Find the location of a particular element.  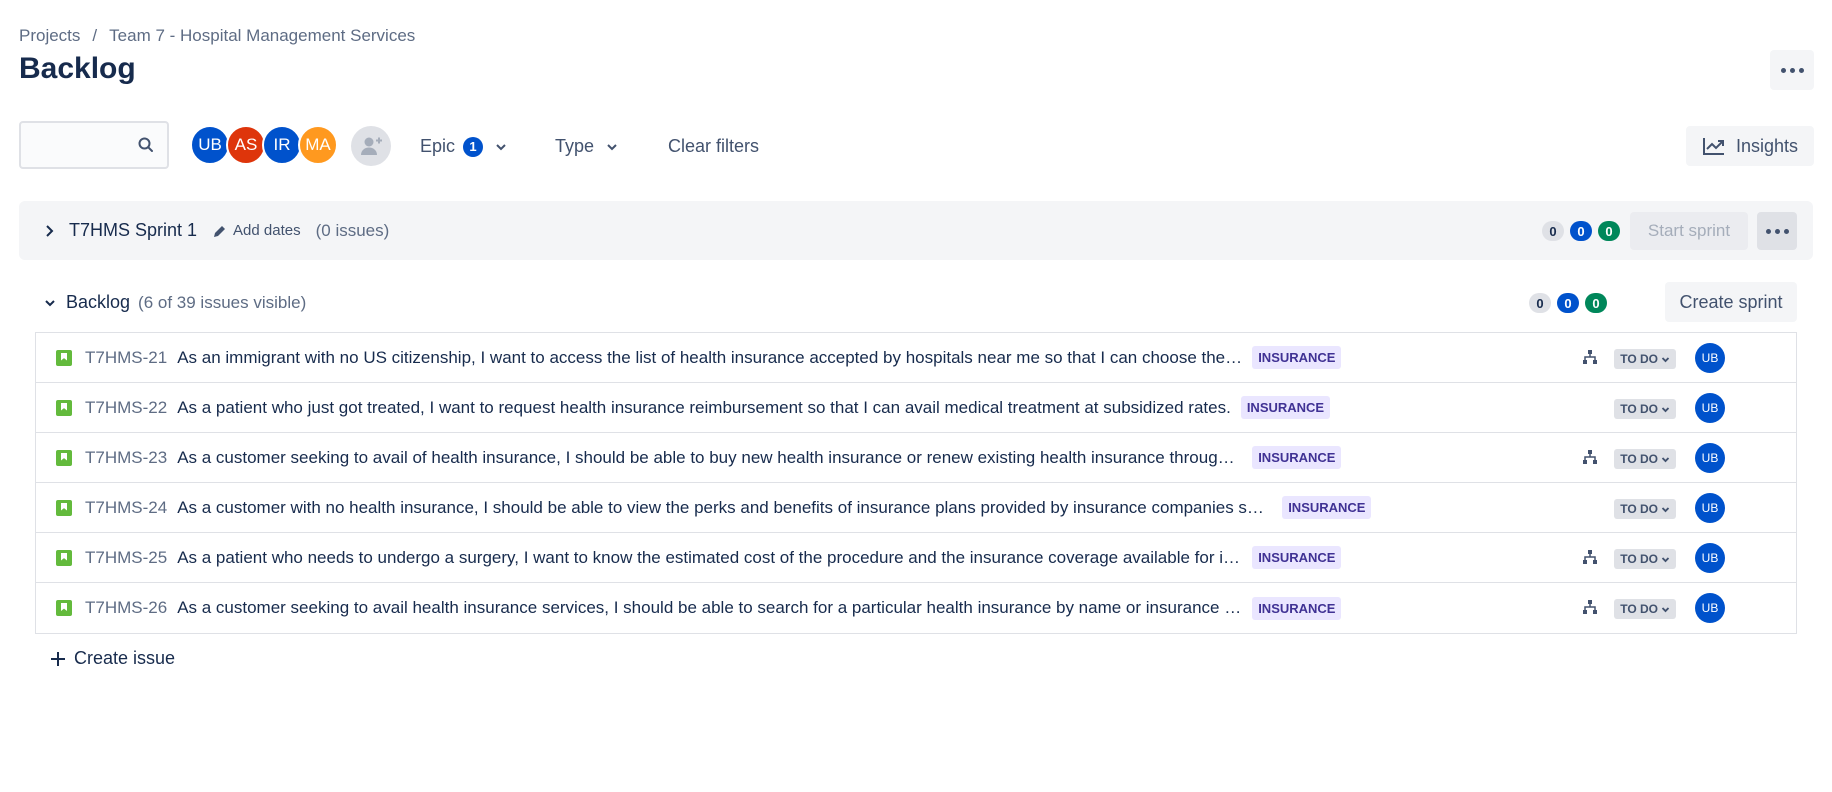

search-icon is located at coordinates (145, 144).